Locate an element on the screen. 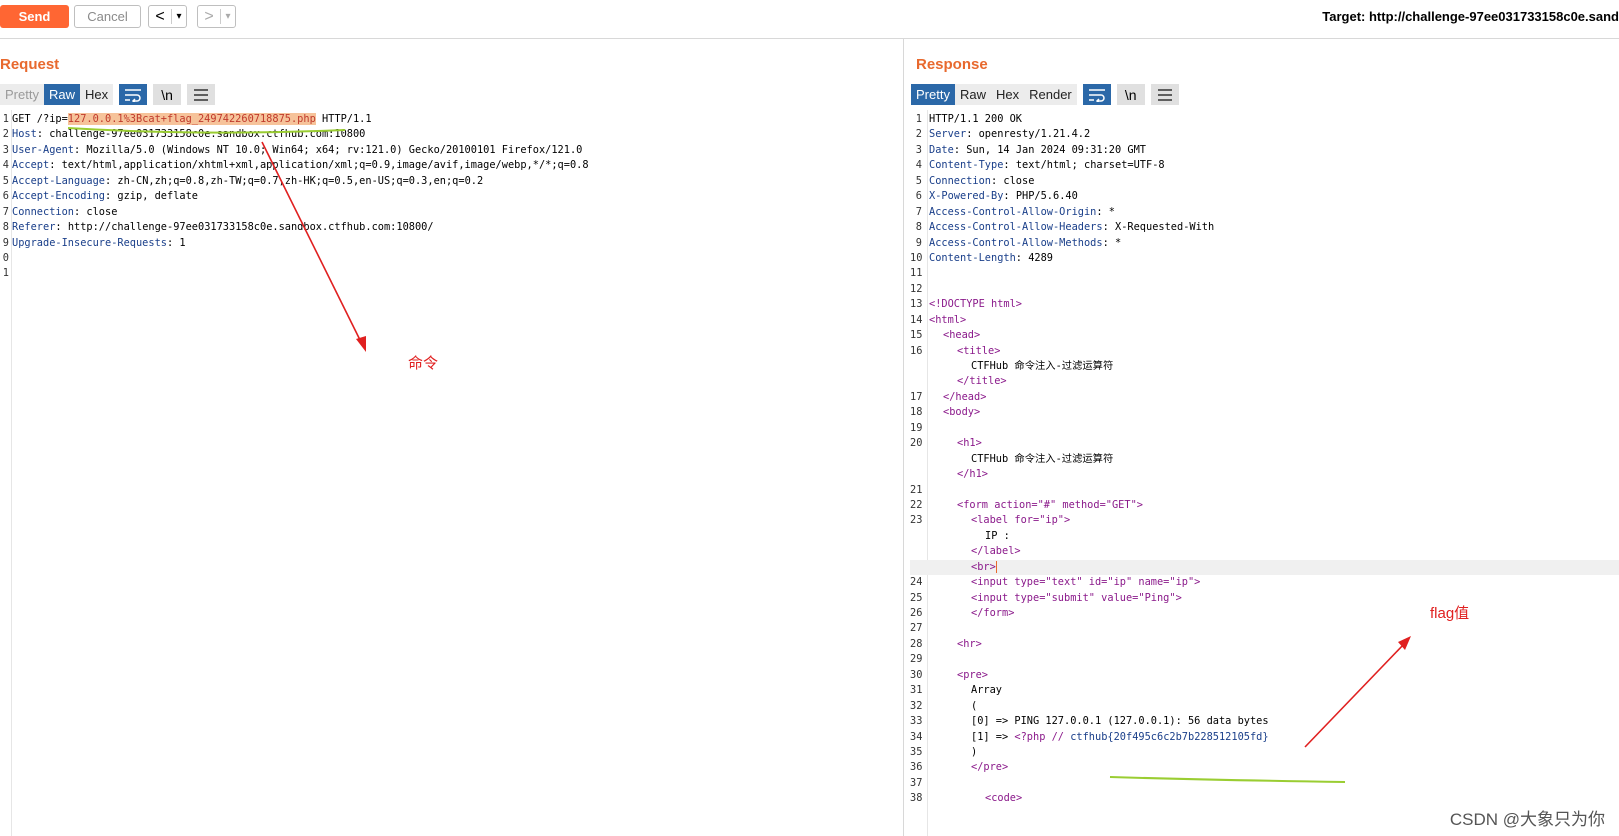  flag-label: flag值 is located at coordinates (1450, 613).